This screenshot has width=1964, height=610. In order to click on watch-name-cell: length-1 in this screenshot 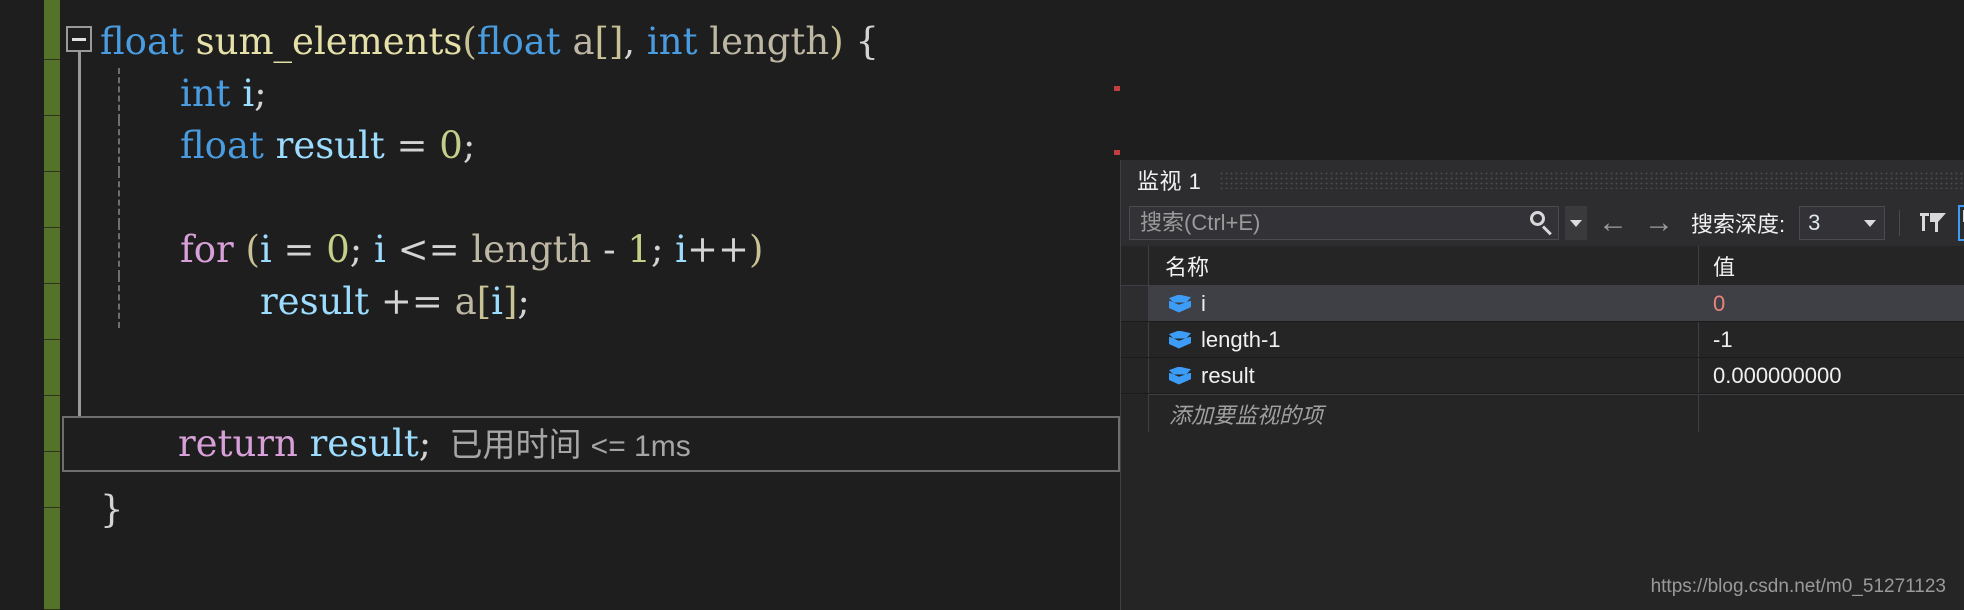, I will do `click(1424, 339)`.